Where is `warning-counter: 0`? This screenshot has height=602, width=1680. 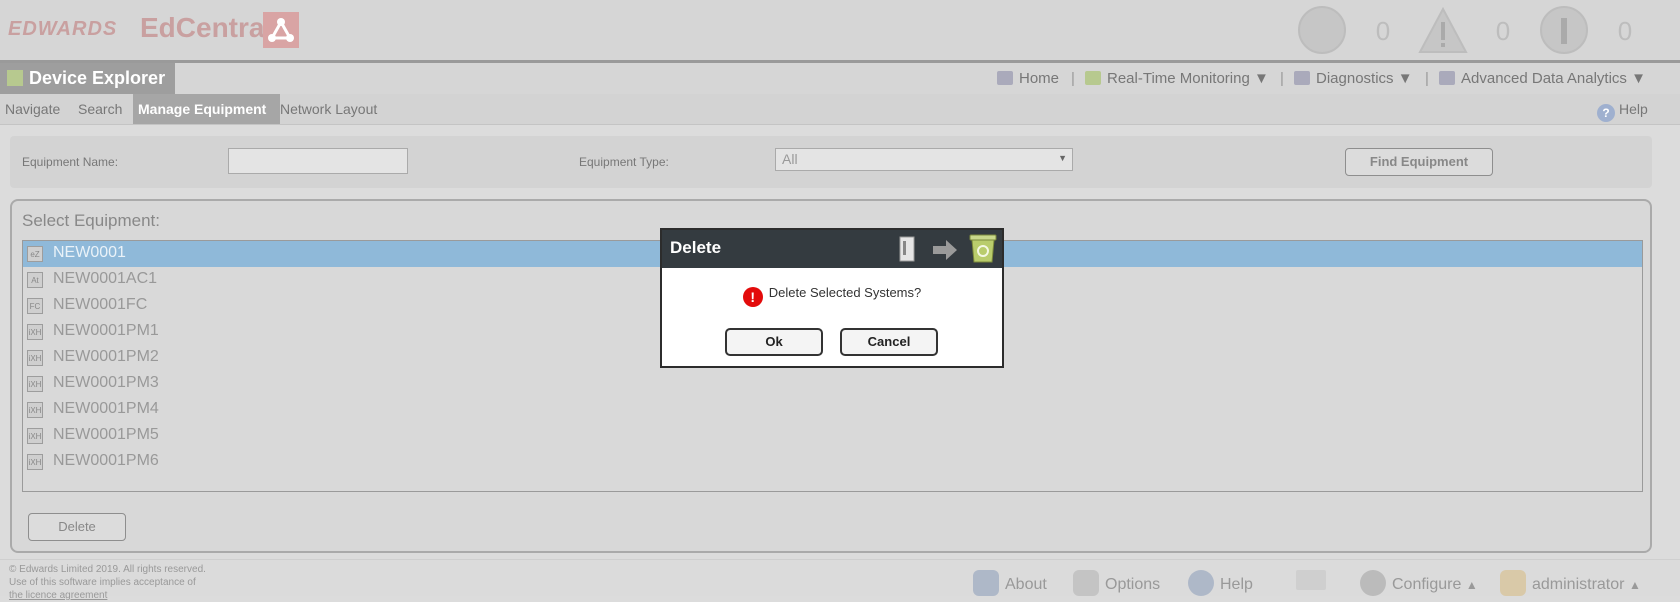 warning-counter: 0 is located at coordinates (1477, 30).